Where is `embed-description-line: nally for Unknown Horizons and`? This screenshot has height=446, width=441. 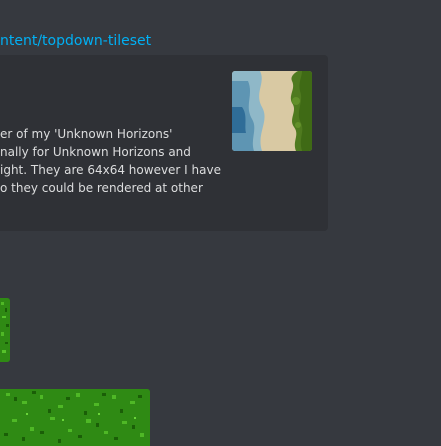
embed-description-line: nally for Unknown Horizons and is located at coordinates (95, 152).